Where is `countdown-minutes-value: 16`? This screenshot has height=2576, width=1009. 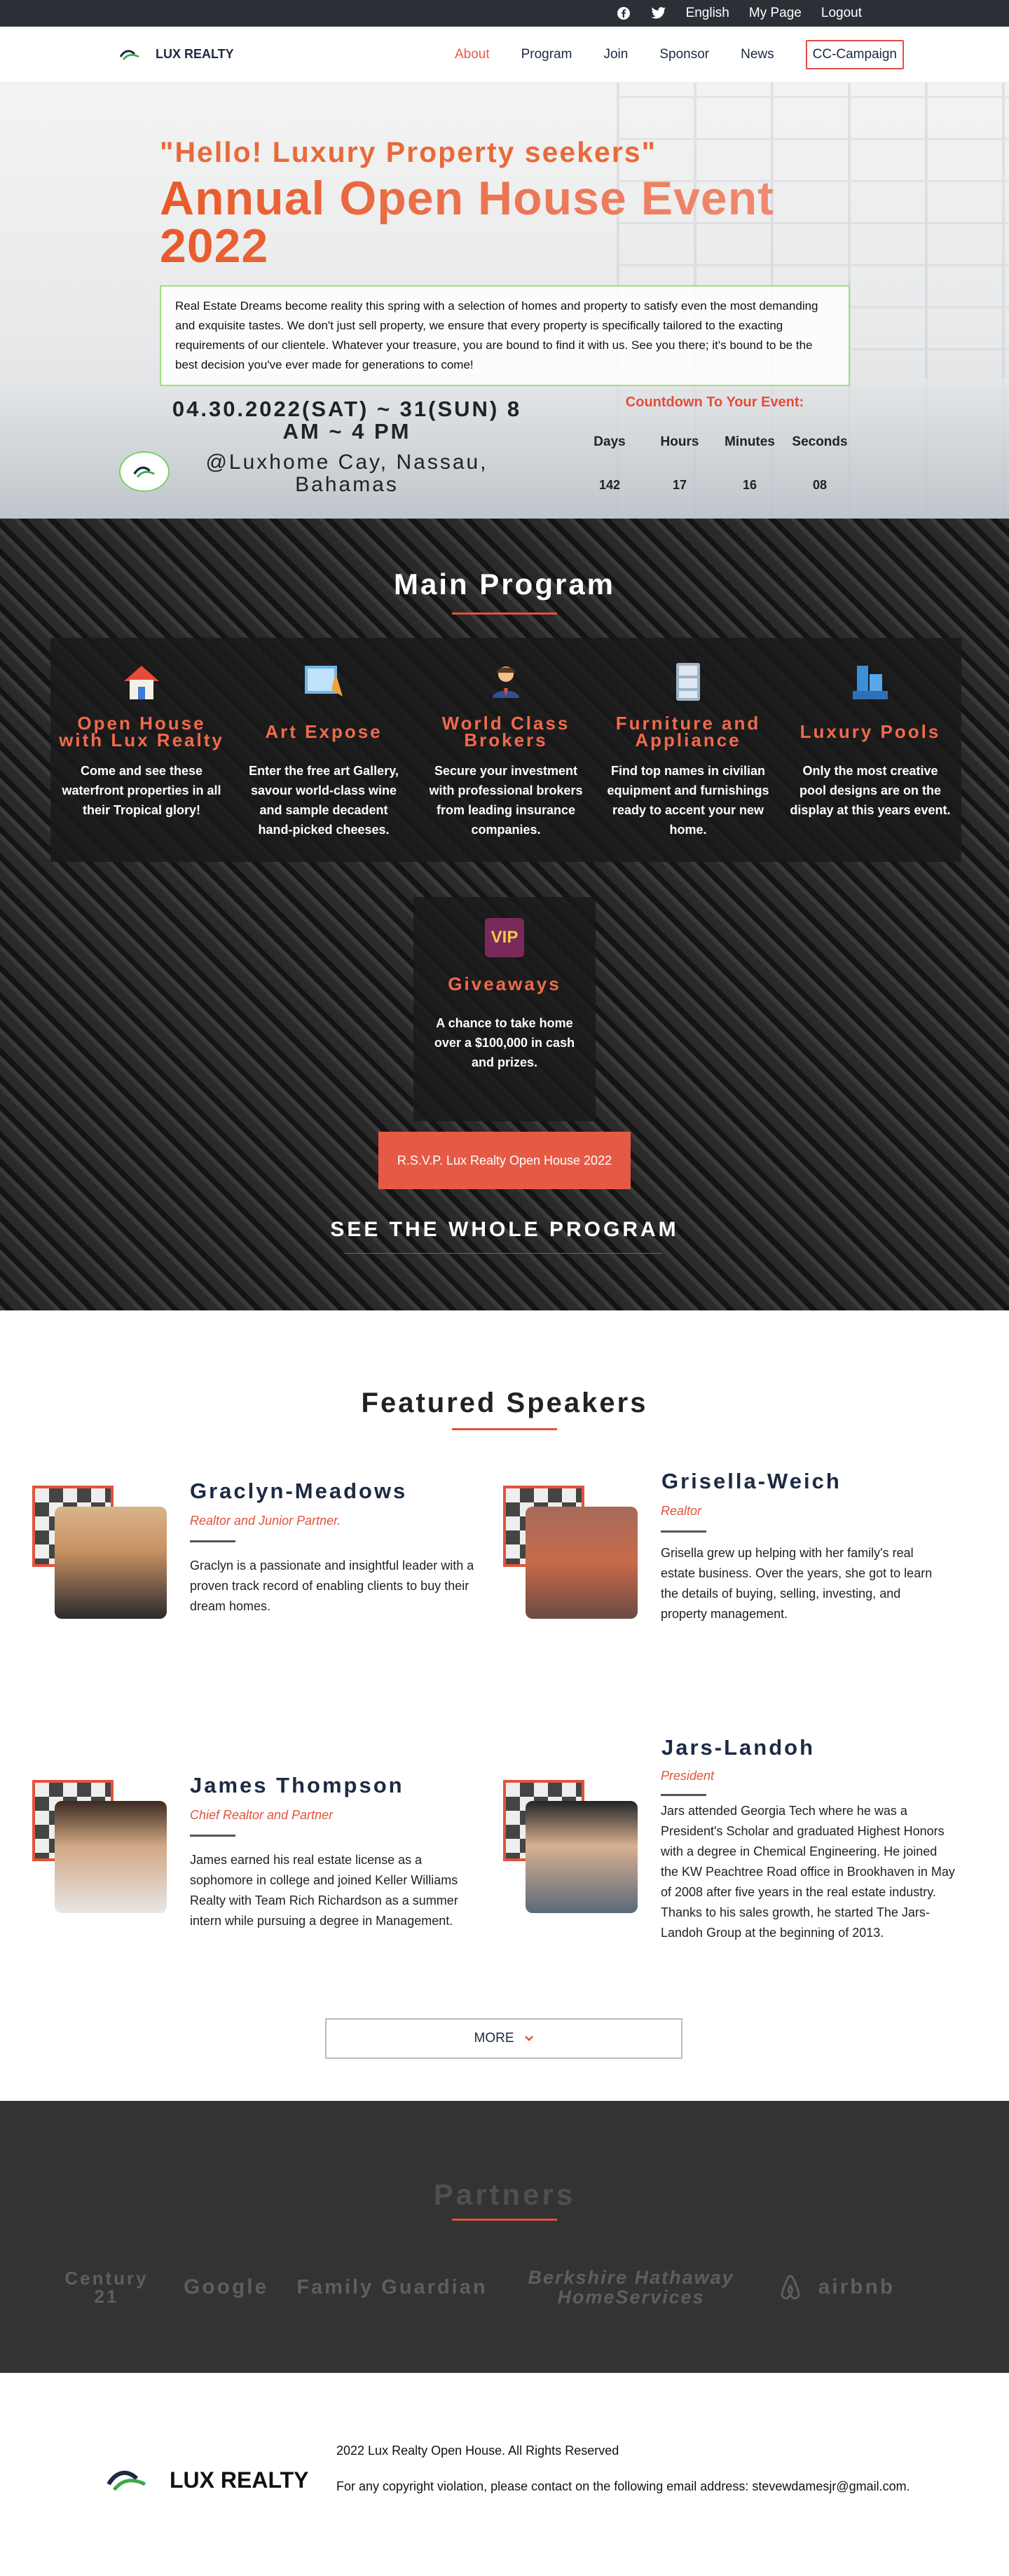
countdown-minutes-value: 16 is located at coordinates (749, 485).